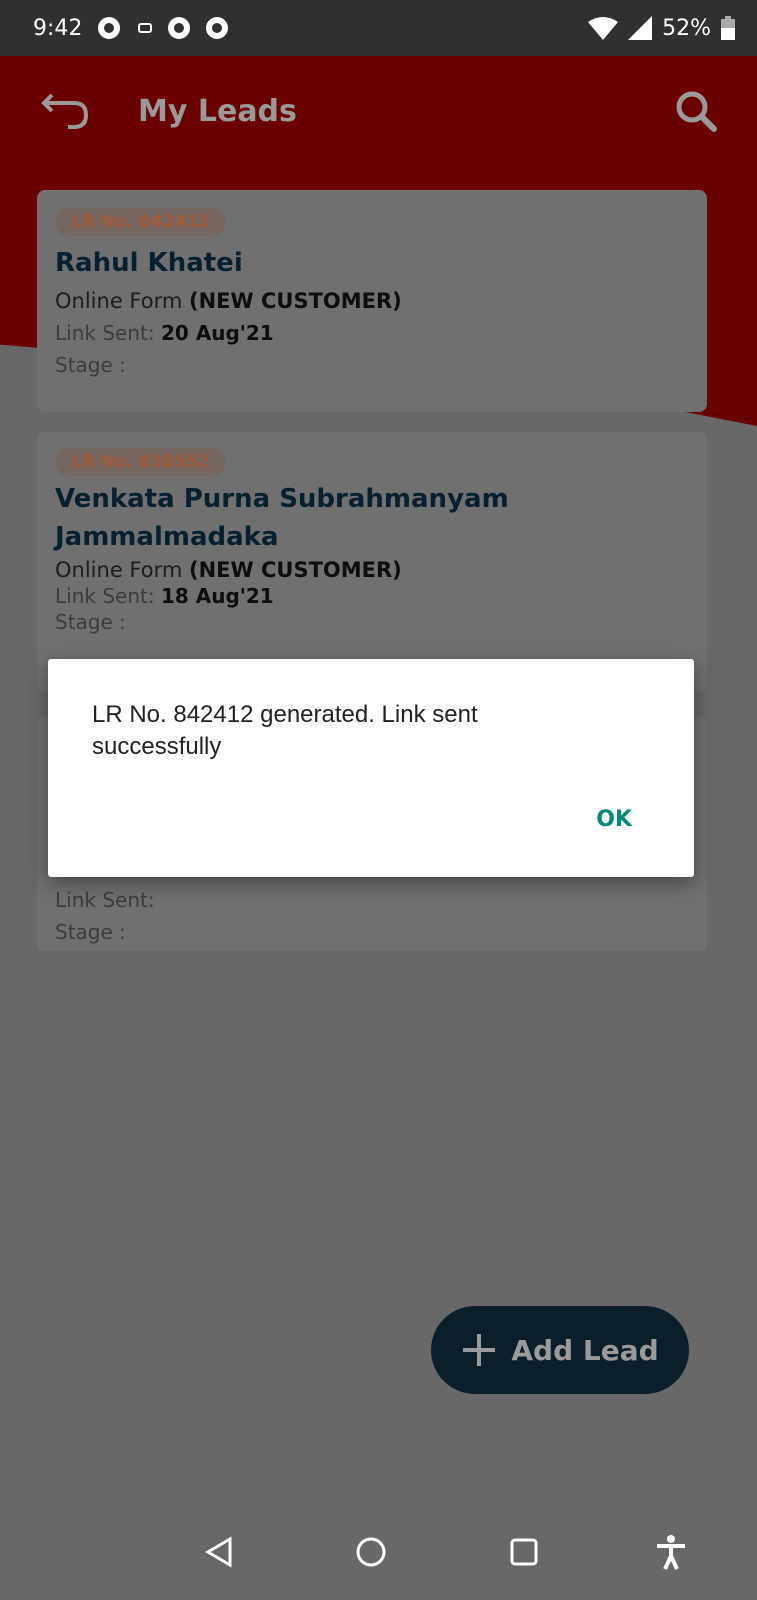 The width and height of the screenshot is (757, 1600). What do you see at coordinates (372, 596) in the screenshot?
I see `link-sent: Link Sent: 18 Aug'21` at bounding box center [372, 596].